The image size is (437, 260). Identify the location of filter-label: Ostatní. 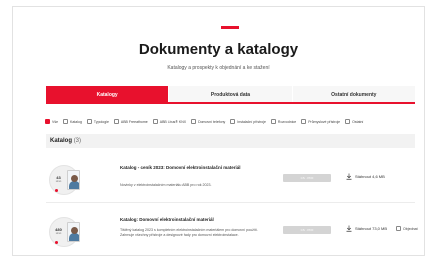
(358, 121).